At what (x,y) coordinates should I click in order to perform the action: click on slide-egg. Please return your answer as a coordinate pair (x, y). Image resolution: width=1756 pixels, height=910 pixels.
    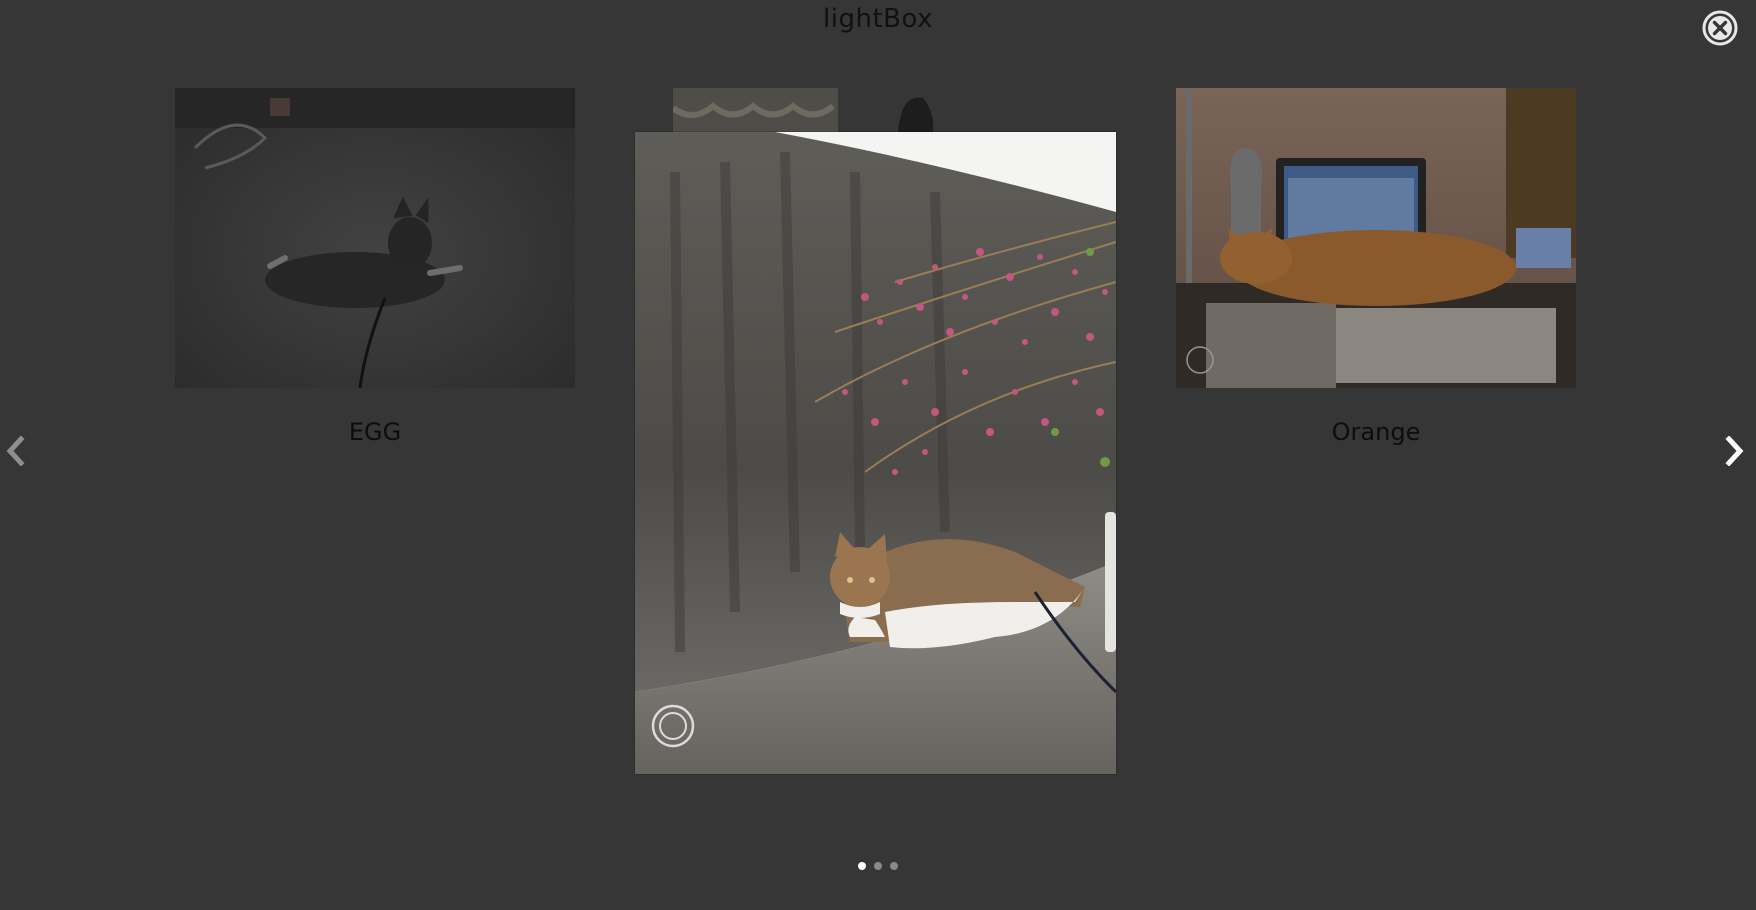
    Looking at the image, I should click on (375, 238).